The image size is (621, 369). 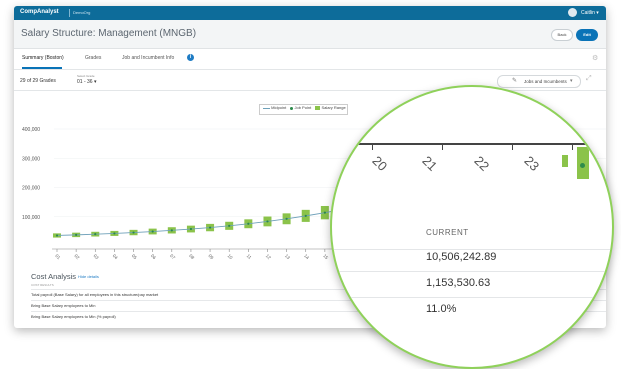 What do you see at coordinates (268, 256) in the screenshot?
I see `x-tick-label: 12` at bounding box center [268, 256].